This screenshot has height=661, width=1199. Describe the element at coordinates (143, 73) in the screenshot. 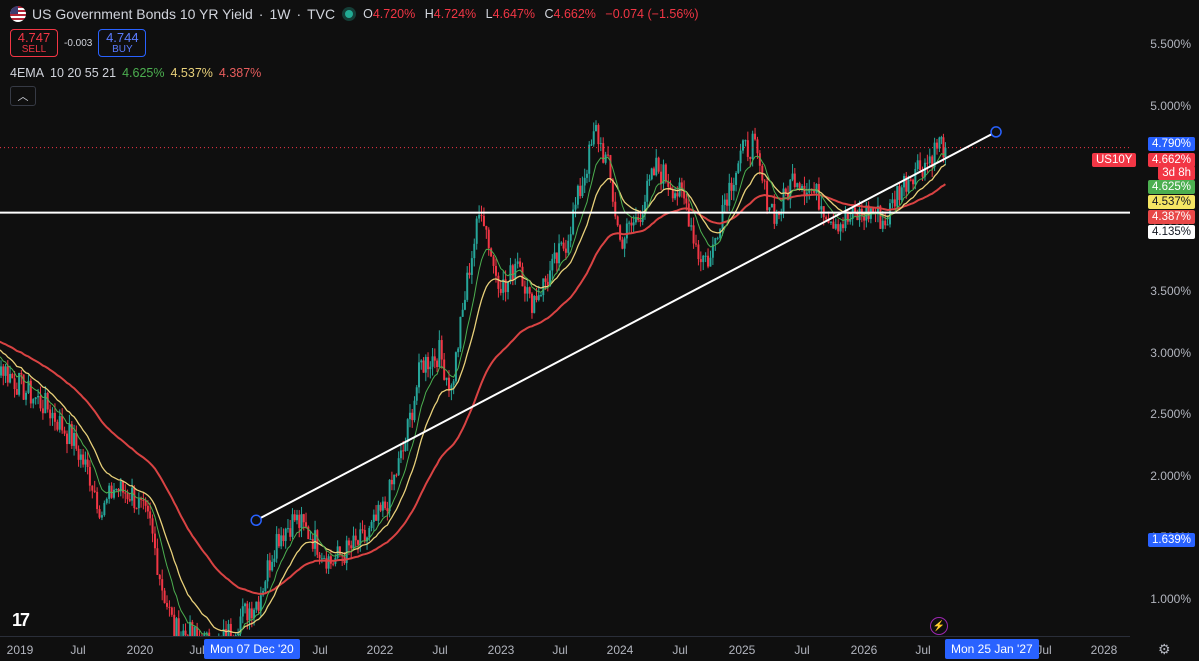

I see `ema10-value: 4.625%` at that location.